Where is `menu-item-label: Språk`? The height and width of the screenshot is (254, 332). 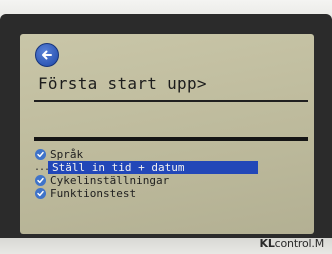
menu-item-label: Språk is located at coordinates (67, 154).